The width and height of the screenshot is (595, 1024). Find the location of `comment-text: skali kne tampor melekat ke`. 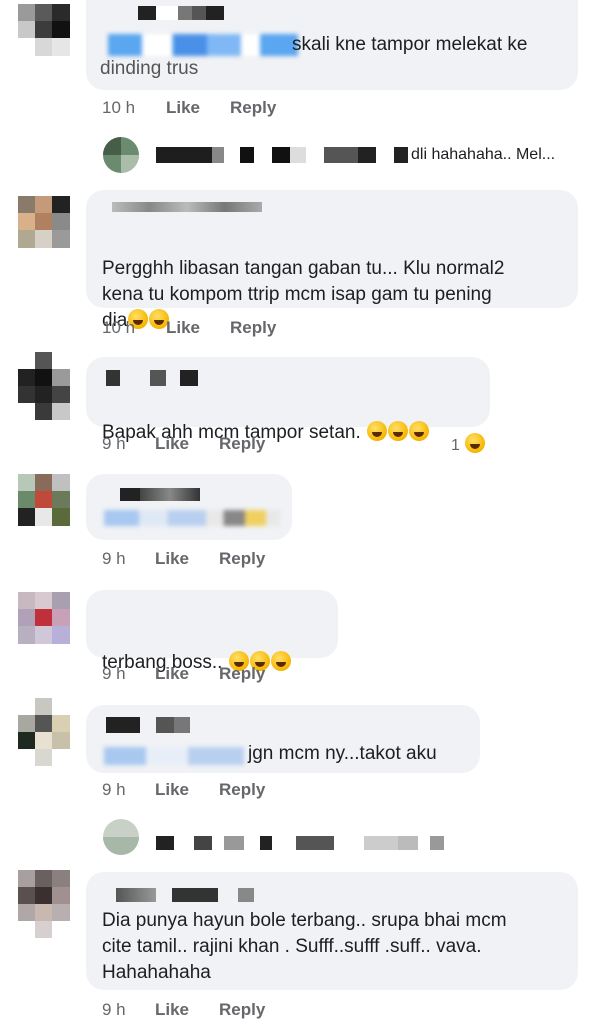

comment-text: skali kne tampor melekat ke is located at coordinates (410, 44).